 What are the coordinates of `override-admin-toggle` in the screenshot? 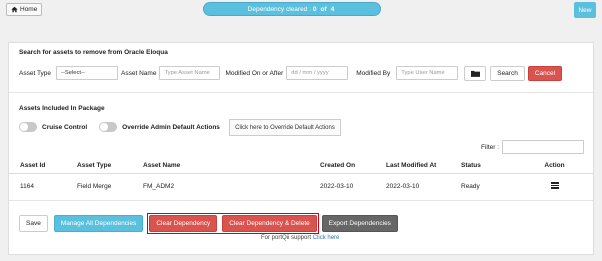 It's located at (108, 127).